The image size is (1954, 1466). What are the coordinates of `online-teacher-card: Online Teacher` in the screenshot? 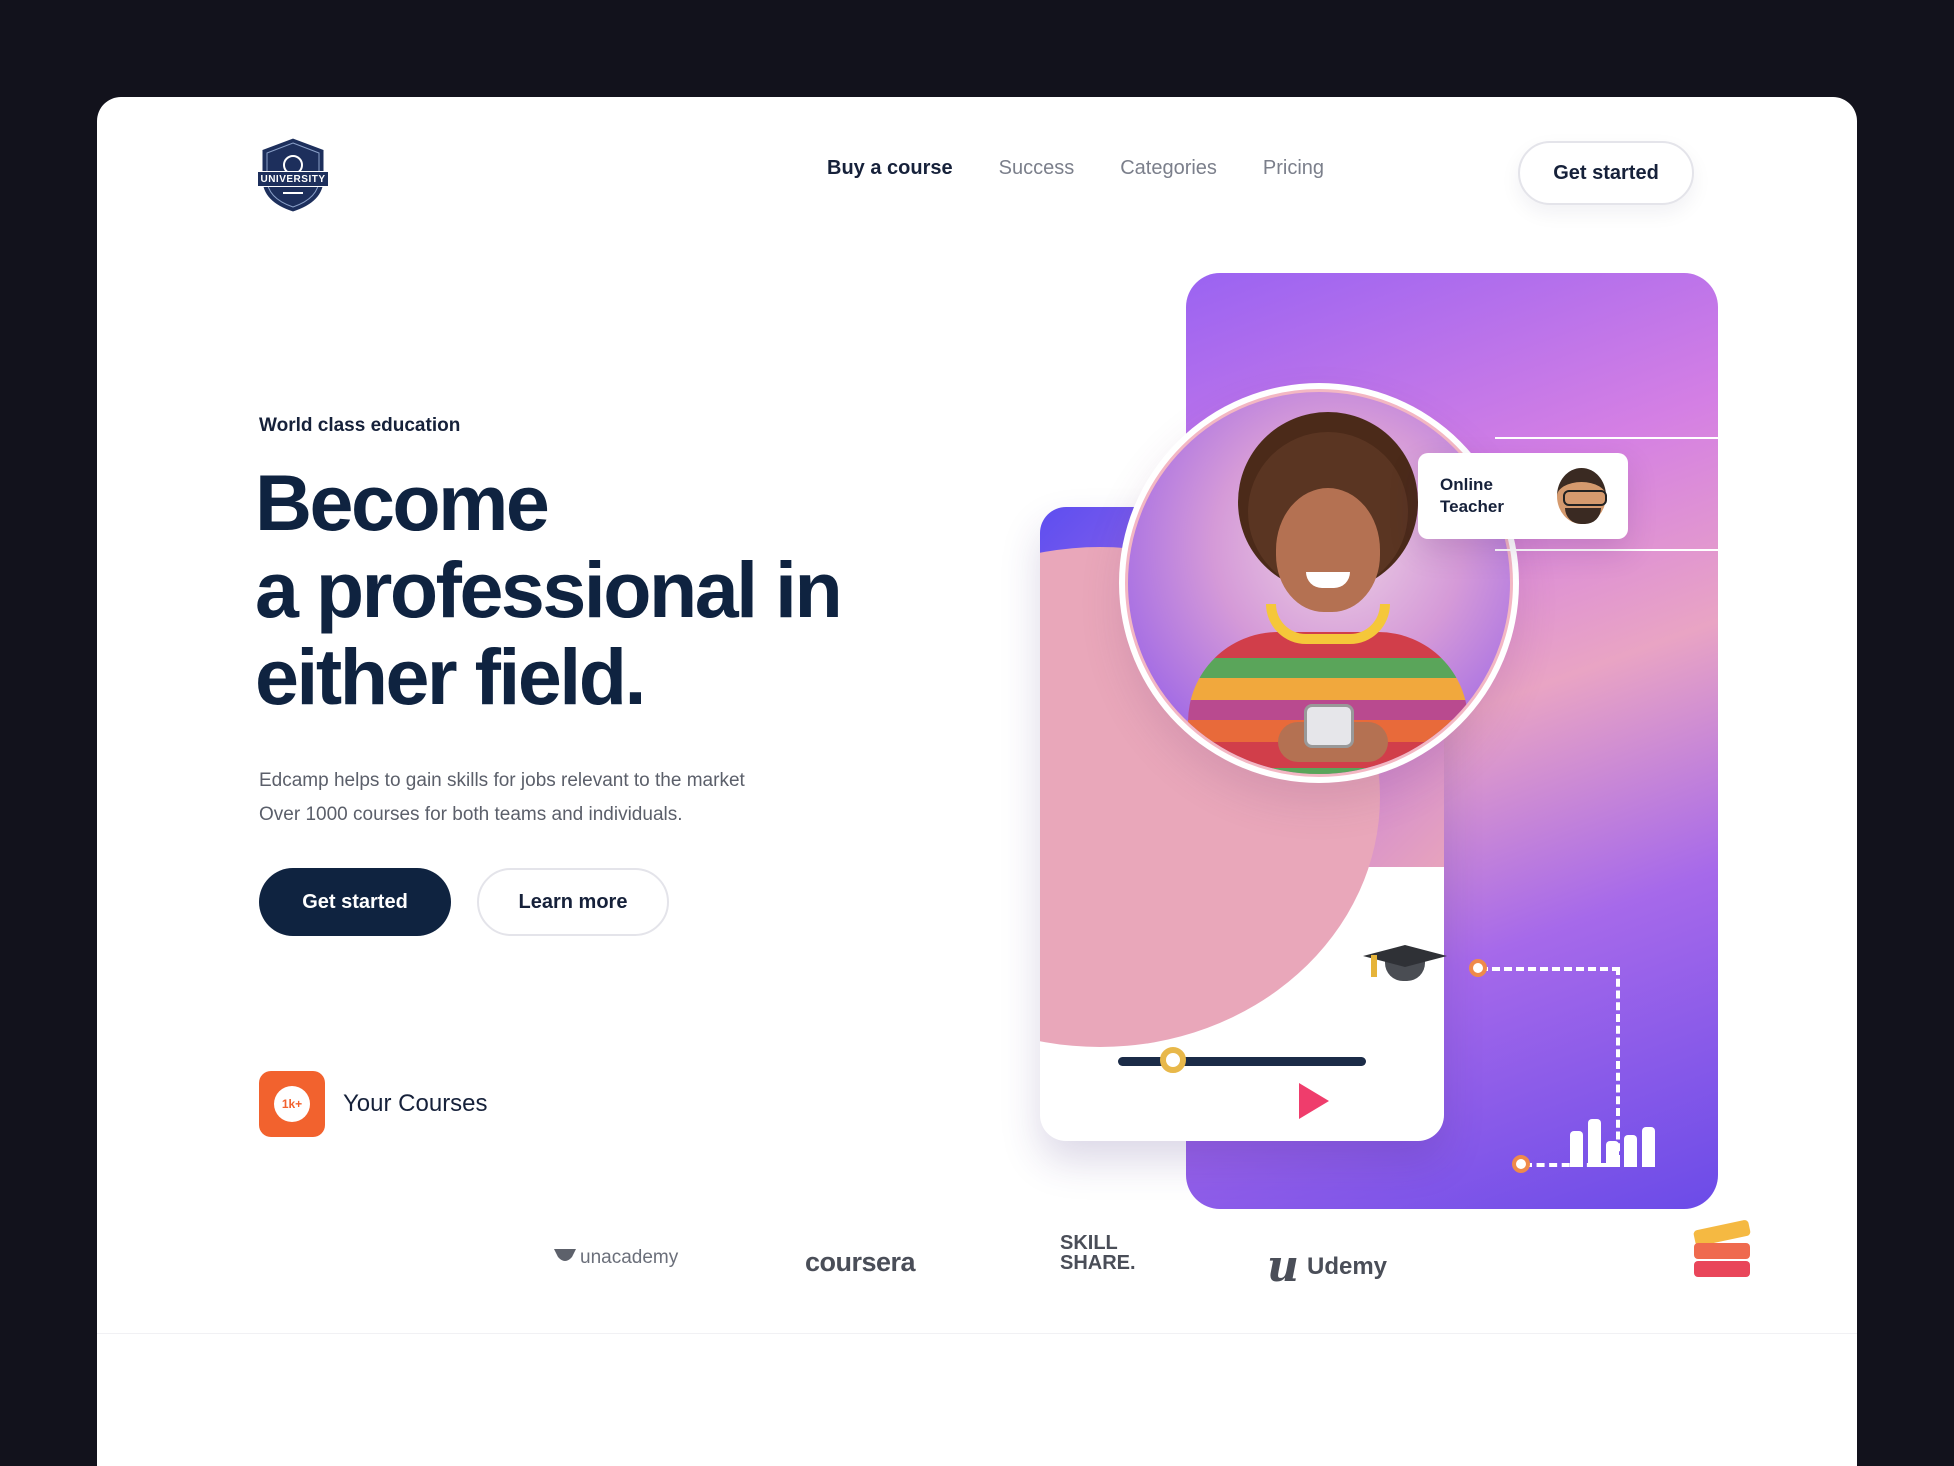 It's located at (1523, 496).